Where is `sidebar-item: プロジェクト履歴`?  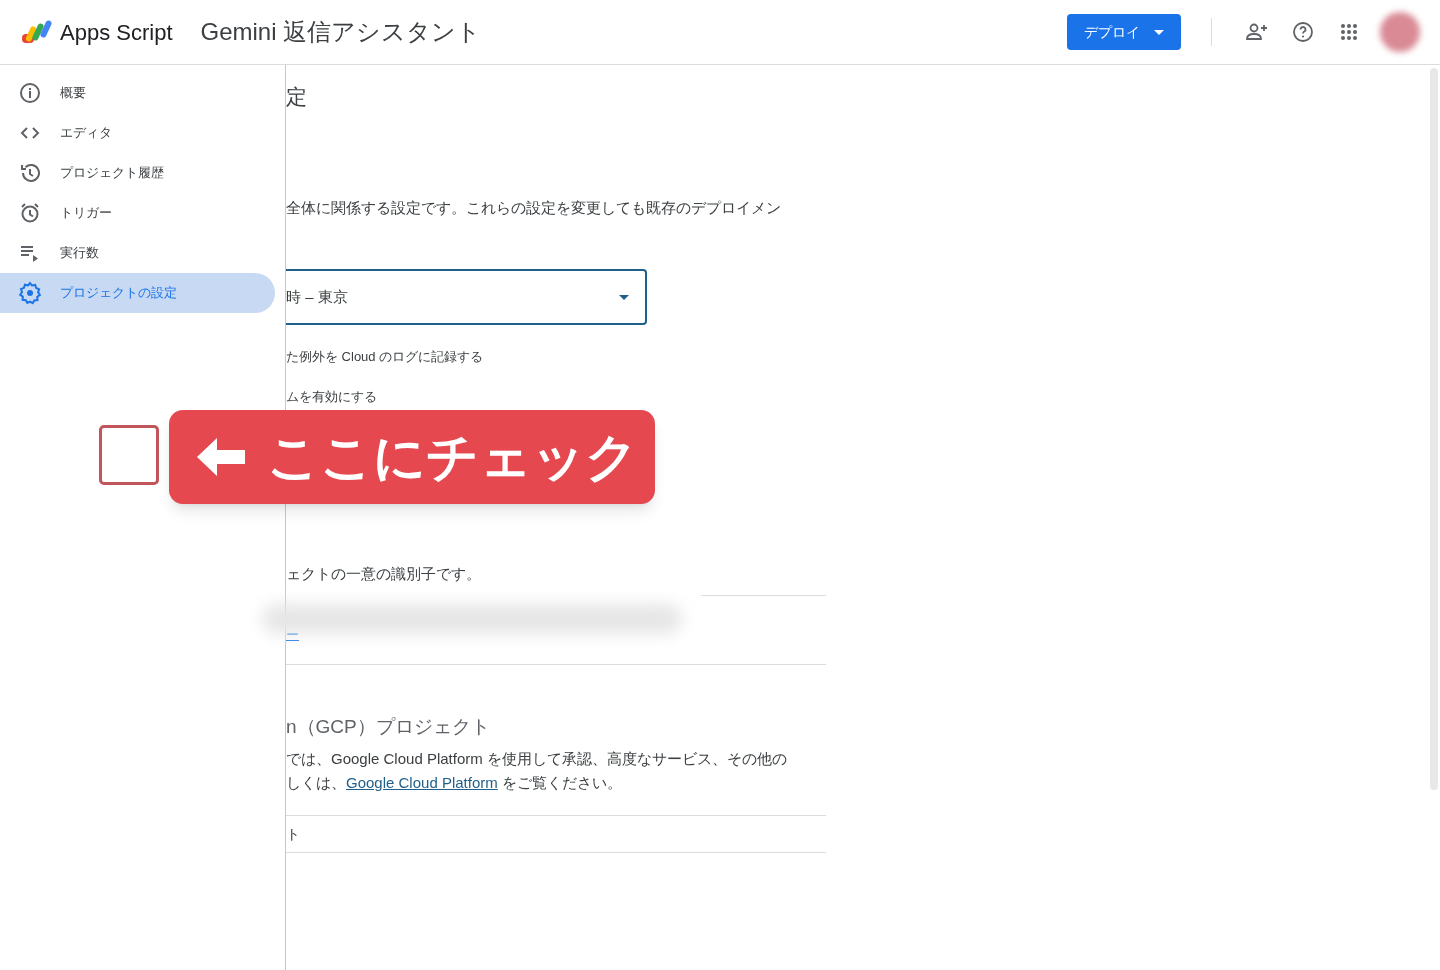
sidebar-item: プロジェクト履歴 is located at coordinates (137, 173).